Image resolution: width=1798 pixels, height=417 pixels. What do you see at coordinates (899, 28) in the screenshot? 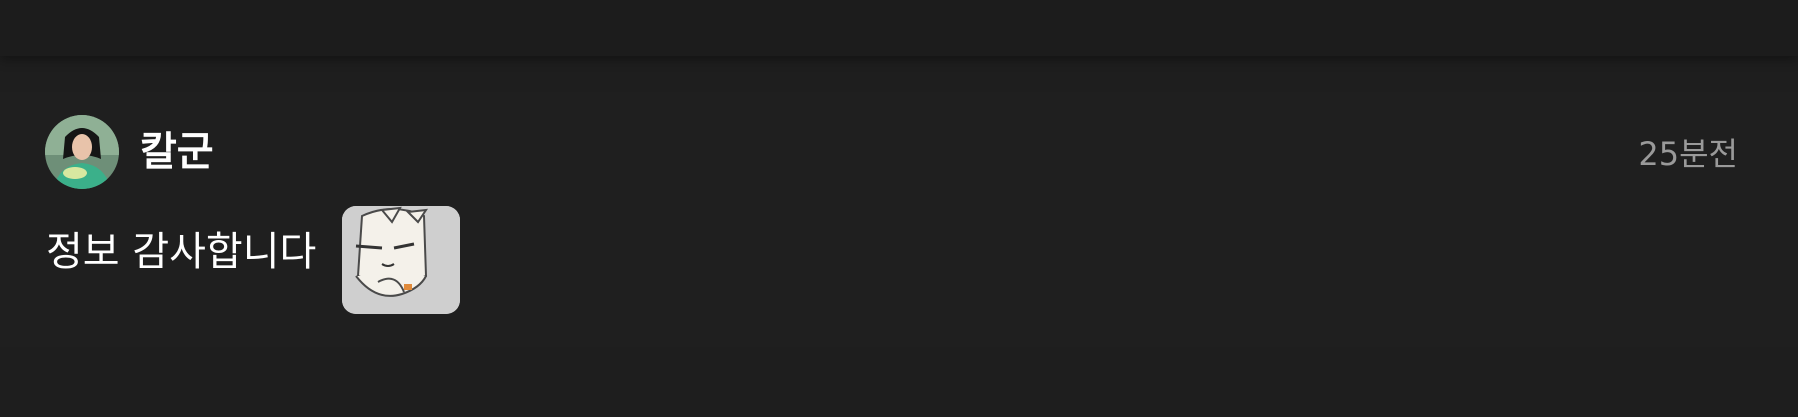
I see `previous-section-divider` at bounding box center [899, 28].